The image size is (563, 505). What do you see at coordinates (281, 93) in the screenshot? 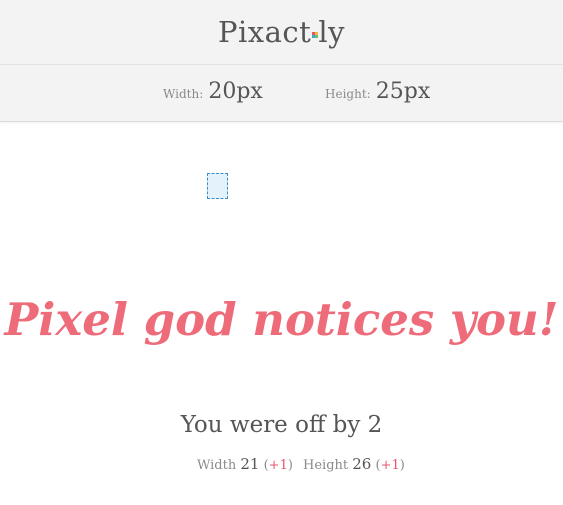
I see `target-dimensions-bar: Width: 20px Height: 25px` at bounding box center [281, 93].